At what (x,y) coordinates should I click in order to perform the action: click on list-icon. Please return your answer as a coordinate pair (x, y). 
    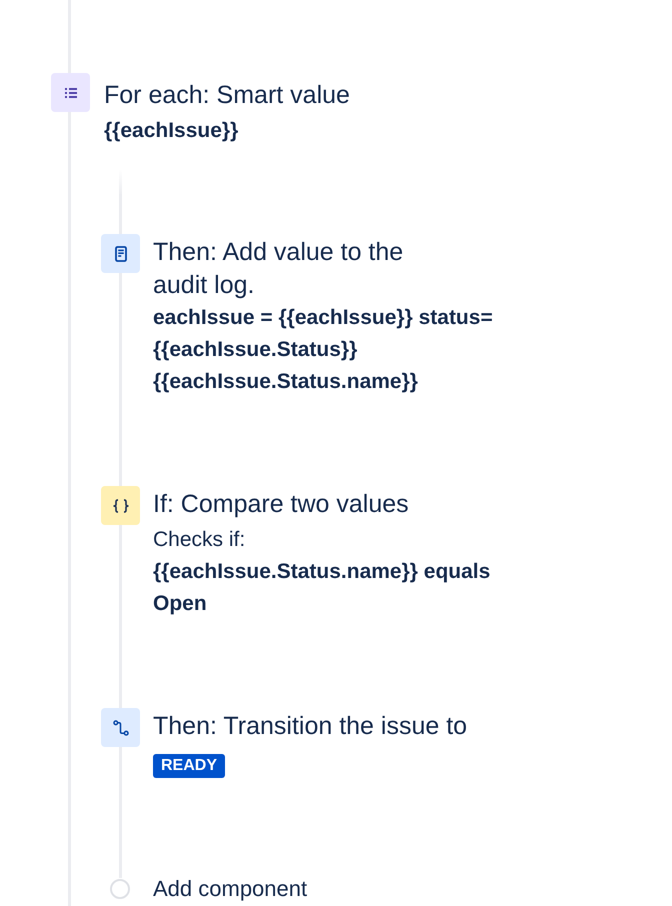
    Looking at the image, I should click on (70, 92).